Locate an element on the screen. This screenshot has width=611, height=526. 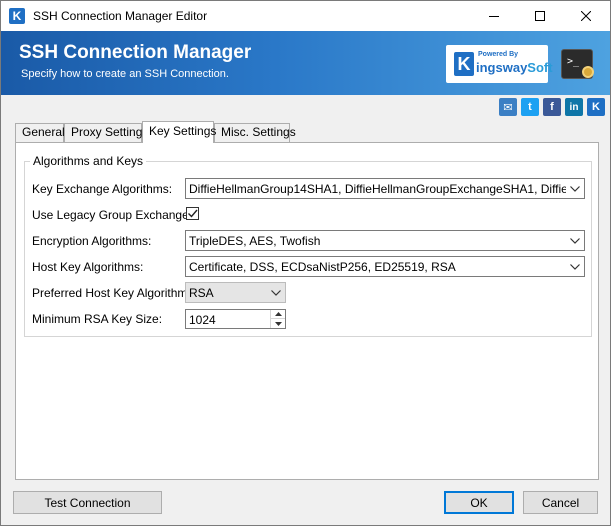
group-legend: Algorithms and Keys is located at coordinates (88, 161).